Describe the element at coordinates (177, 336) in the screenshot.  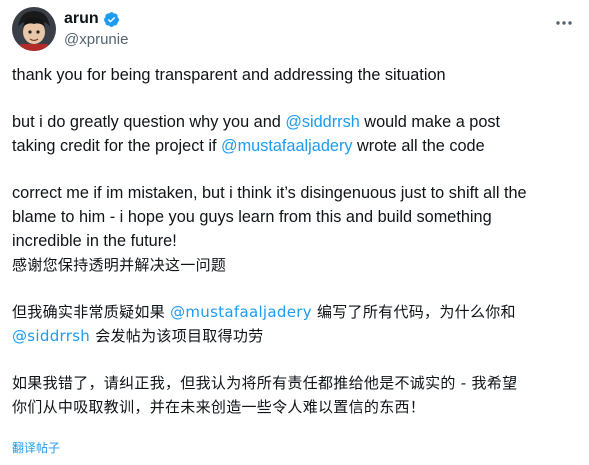
I see `text-span: 会发帖为该项目取得功劳` at that location.